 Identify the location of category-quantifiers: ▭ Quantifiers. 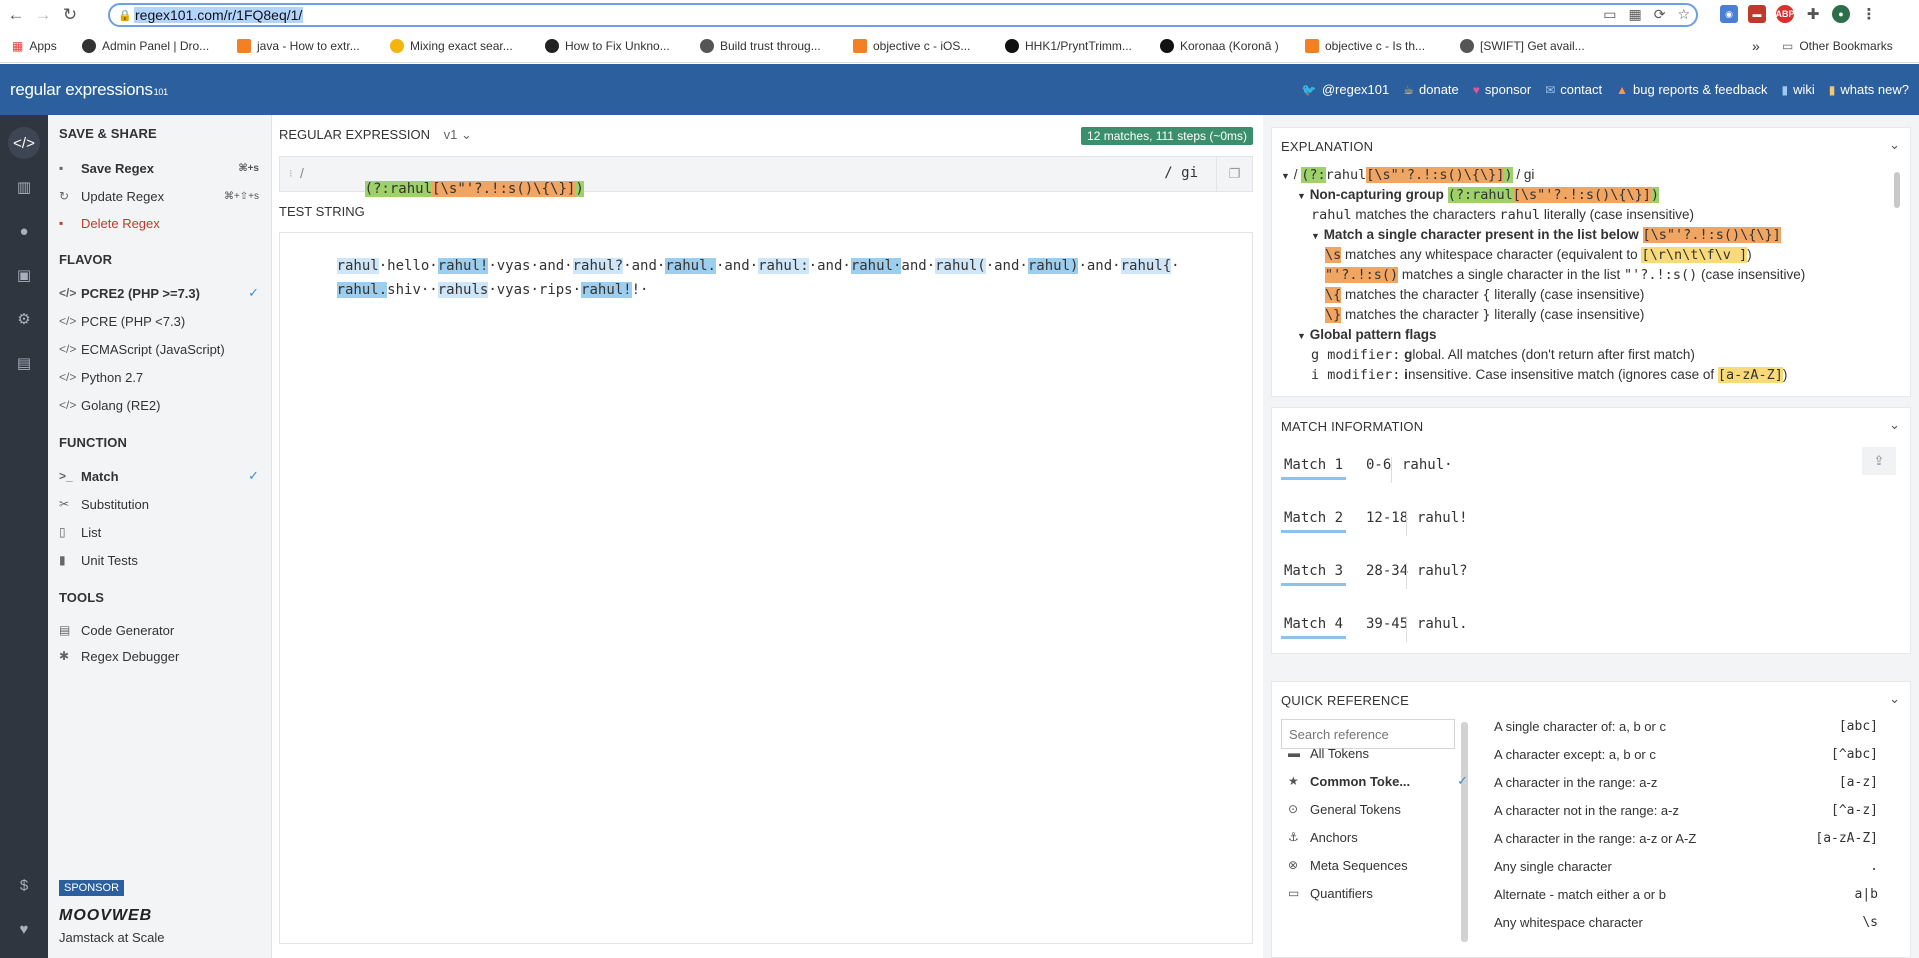
(1378, 893).